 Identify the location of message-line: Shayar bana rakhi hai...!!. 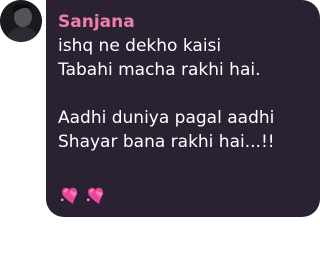
(166, 142).